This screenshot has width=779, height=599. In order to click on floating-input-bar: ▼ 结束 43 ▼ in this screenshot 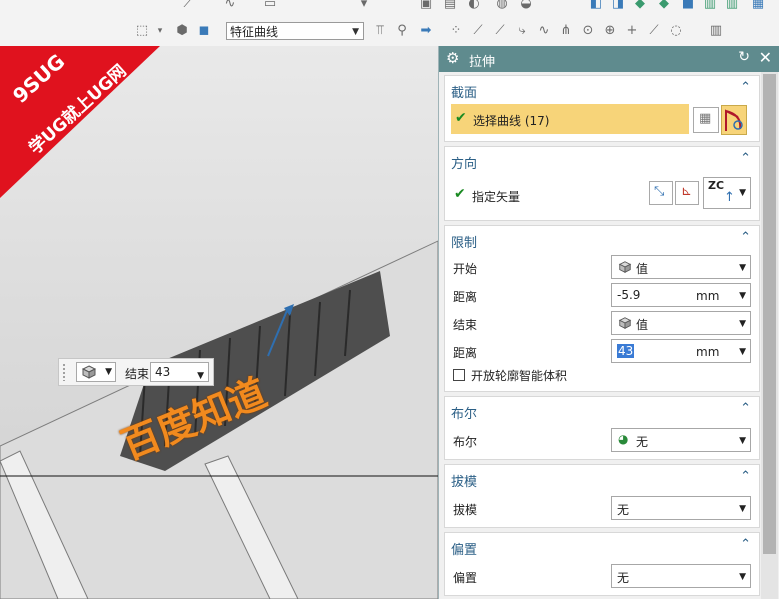, I will do `click(136, 372)`.